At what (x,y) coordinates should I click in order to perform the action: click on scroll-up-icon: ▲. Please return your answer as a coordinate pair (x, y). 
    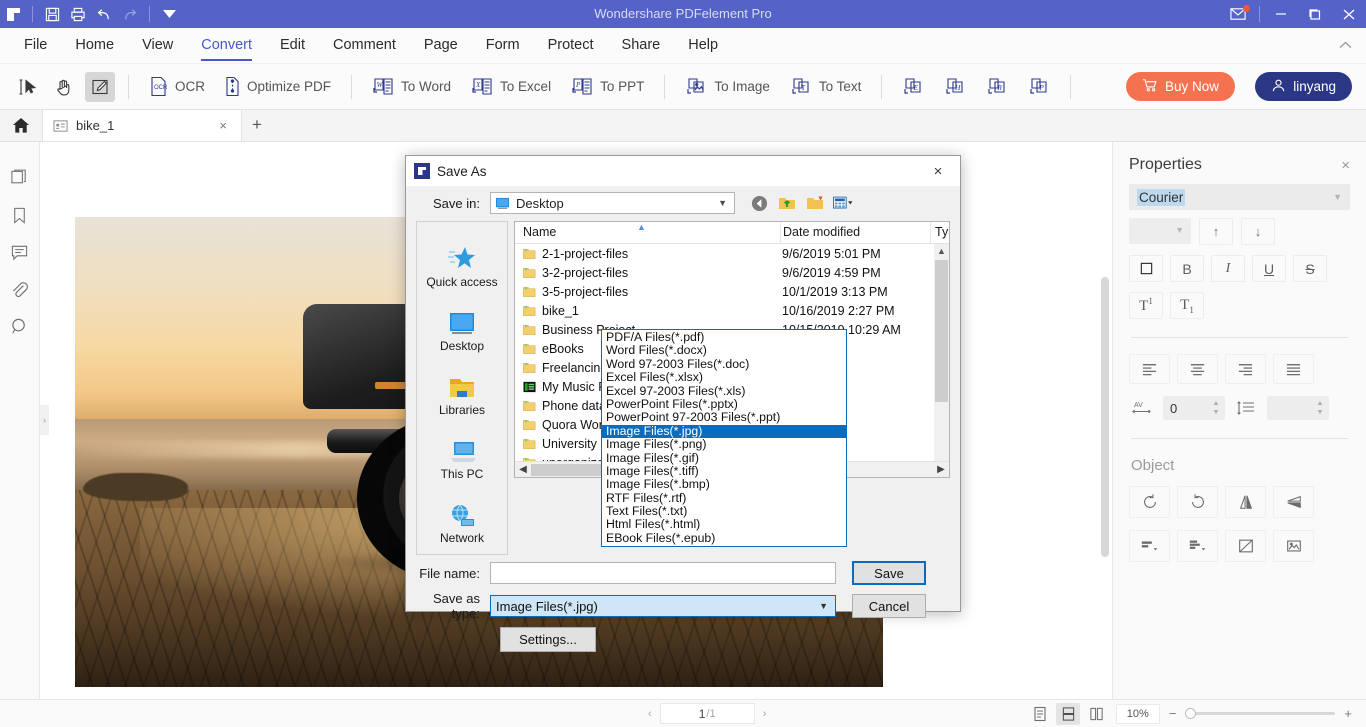
    Looking at the image, I should click on (941, 251).